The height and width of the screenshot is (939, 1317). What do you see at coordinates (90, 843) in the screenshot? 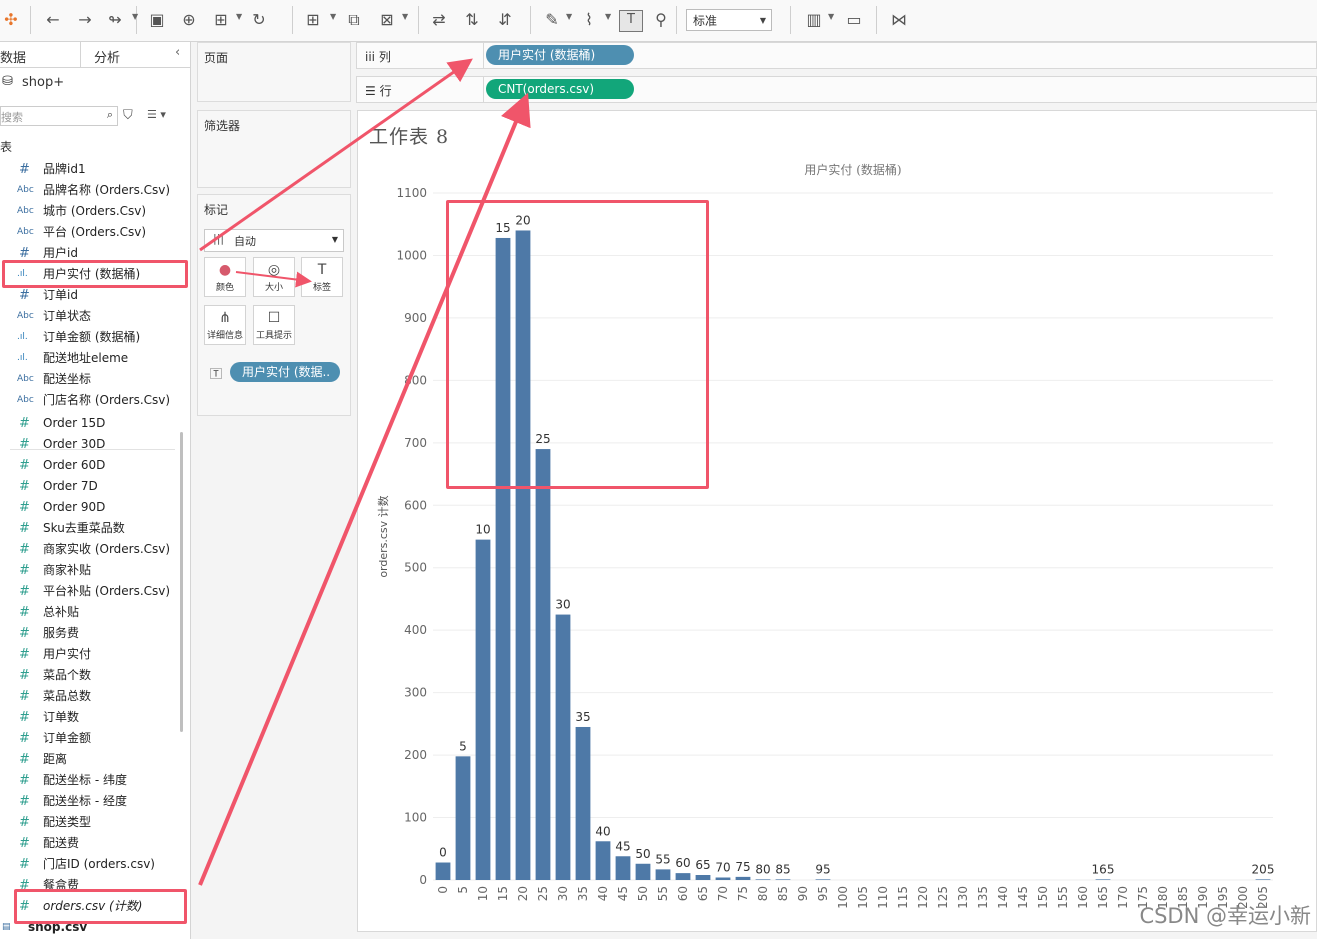
I see `field-item: # 配送费` at bounding box center [90, 843].